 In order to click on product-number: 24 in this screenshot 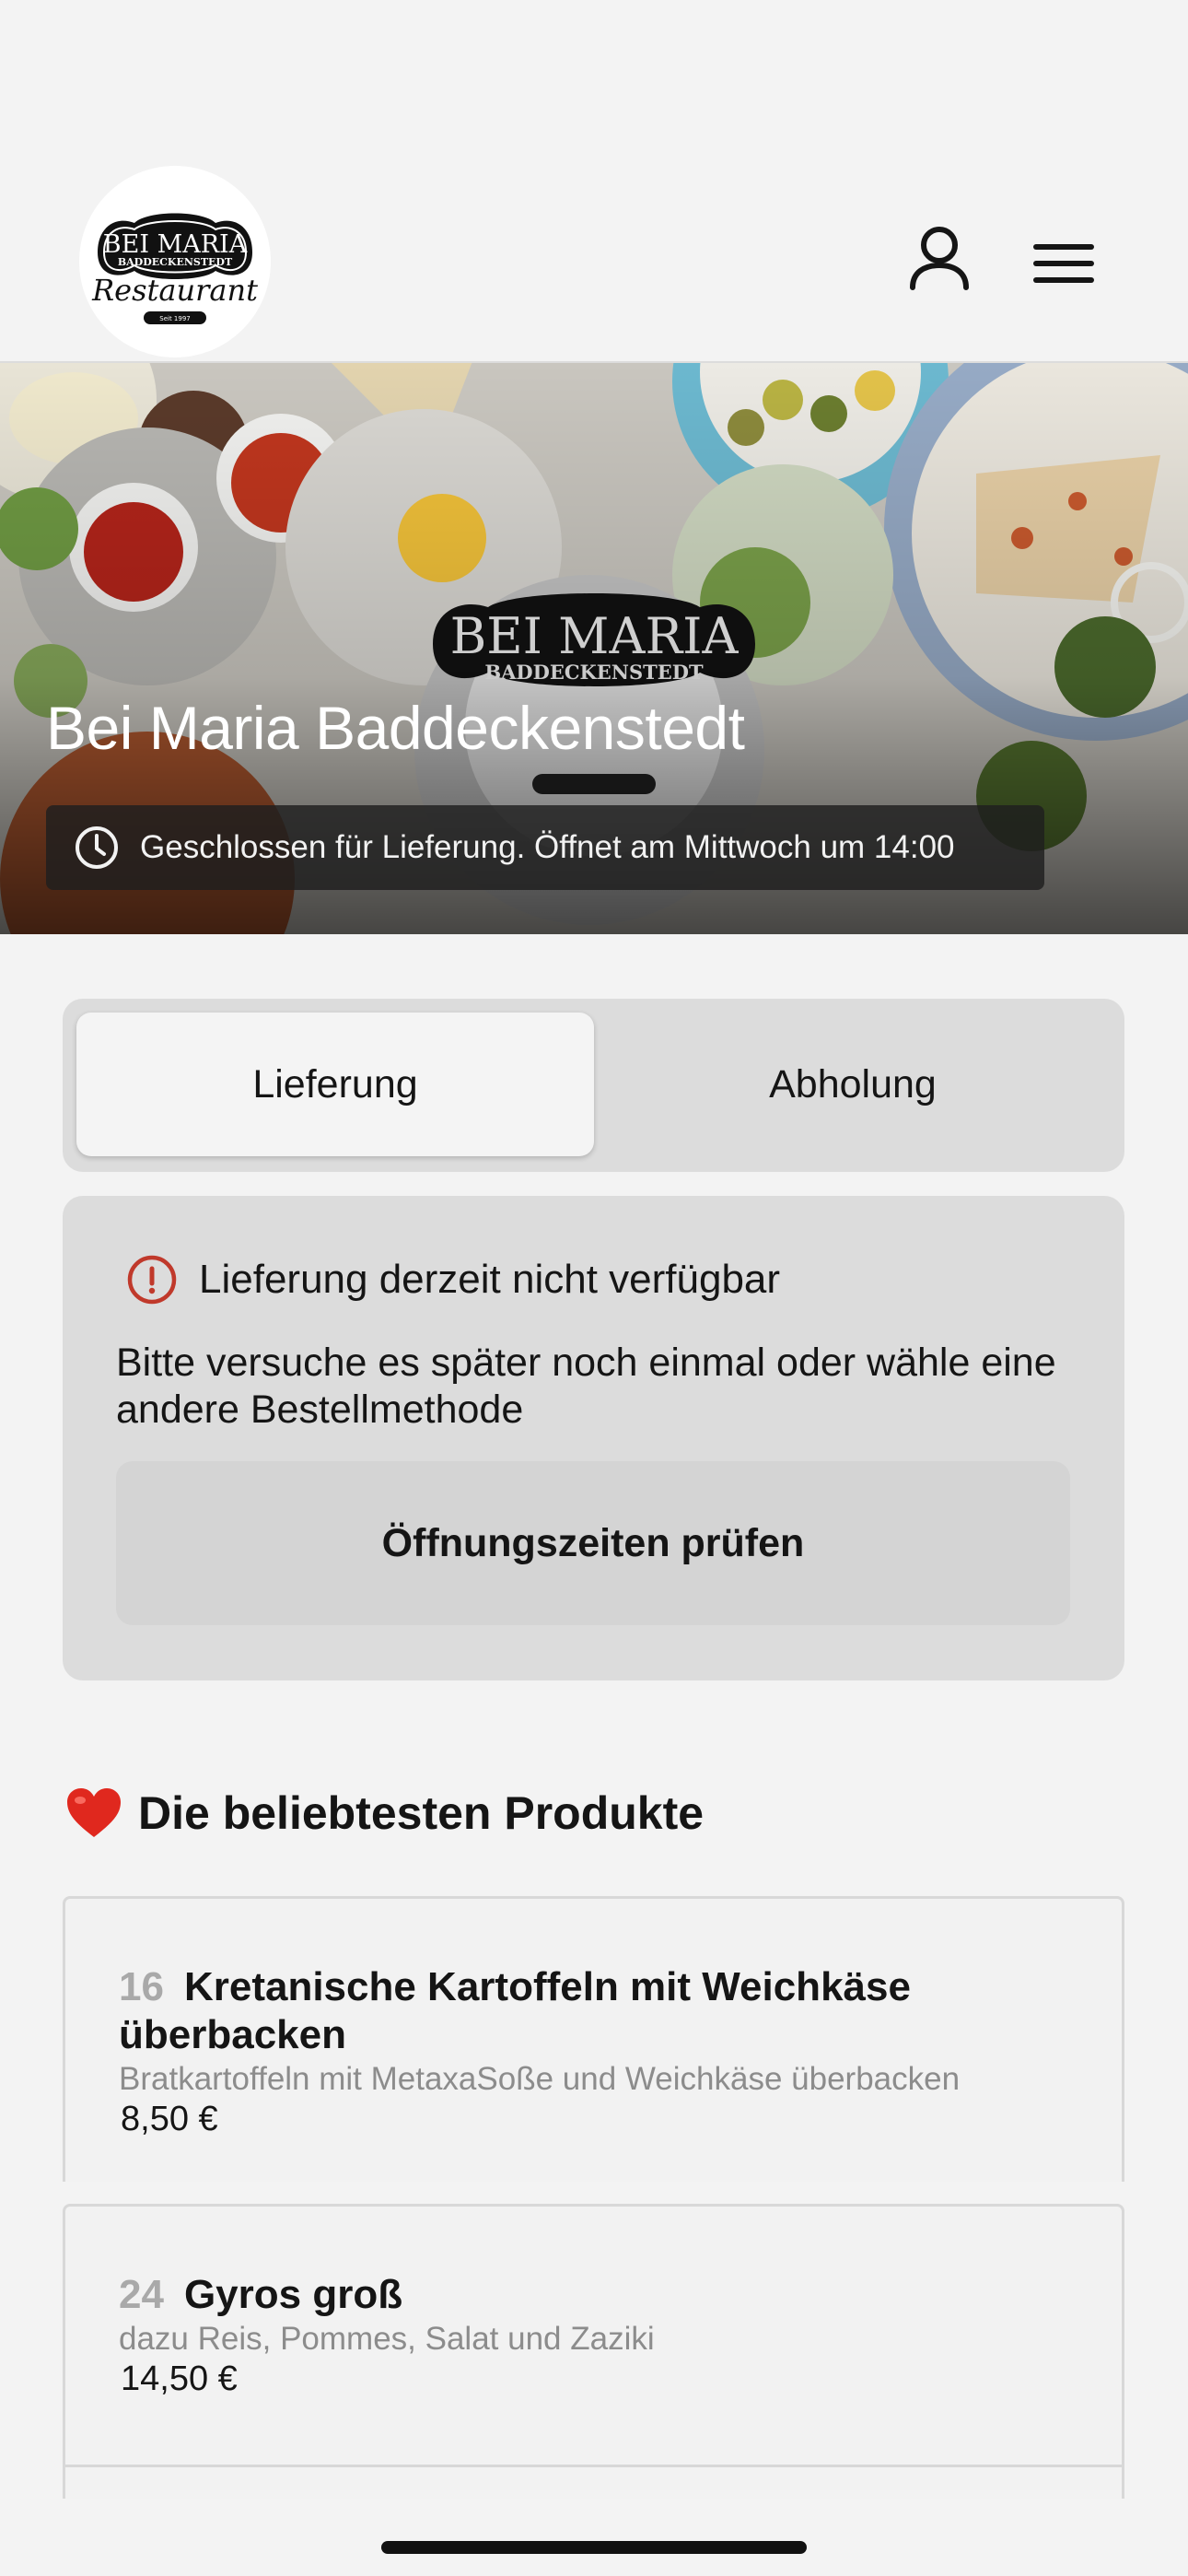, I will do `click(141, 2294)`.